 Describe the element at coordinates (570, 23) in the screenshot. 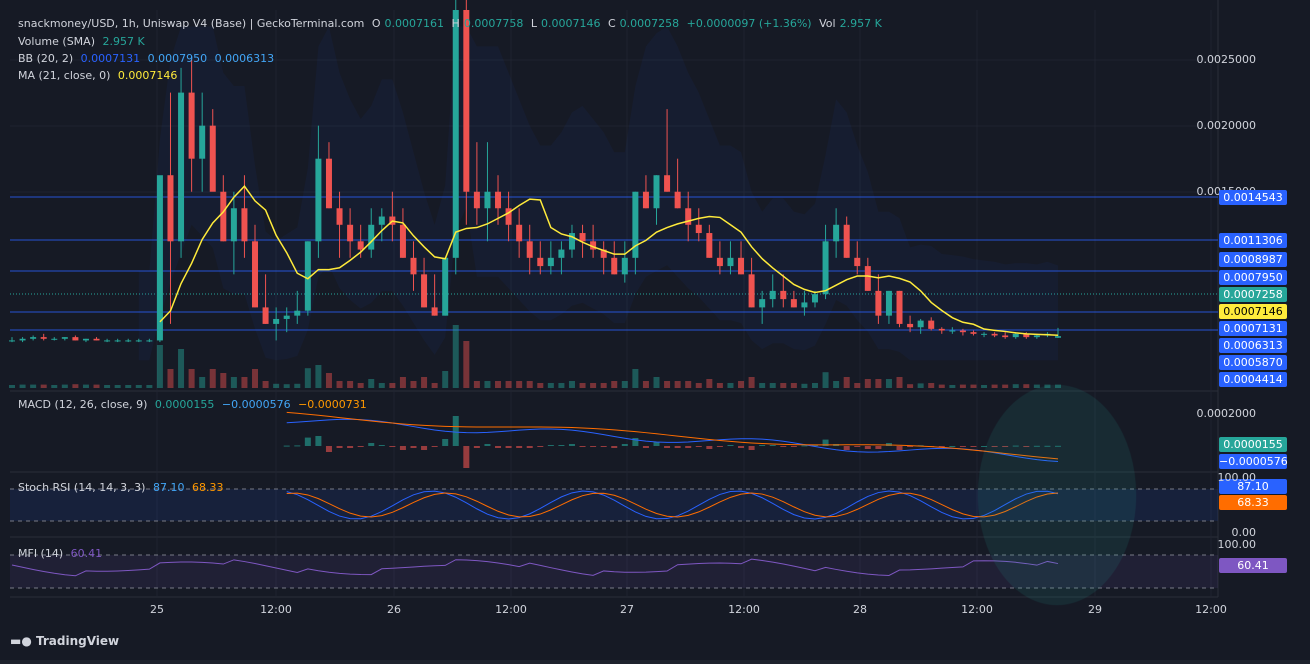

I see `low-value: 0.0007146` at that location.